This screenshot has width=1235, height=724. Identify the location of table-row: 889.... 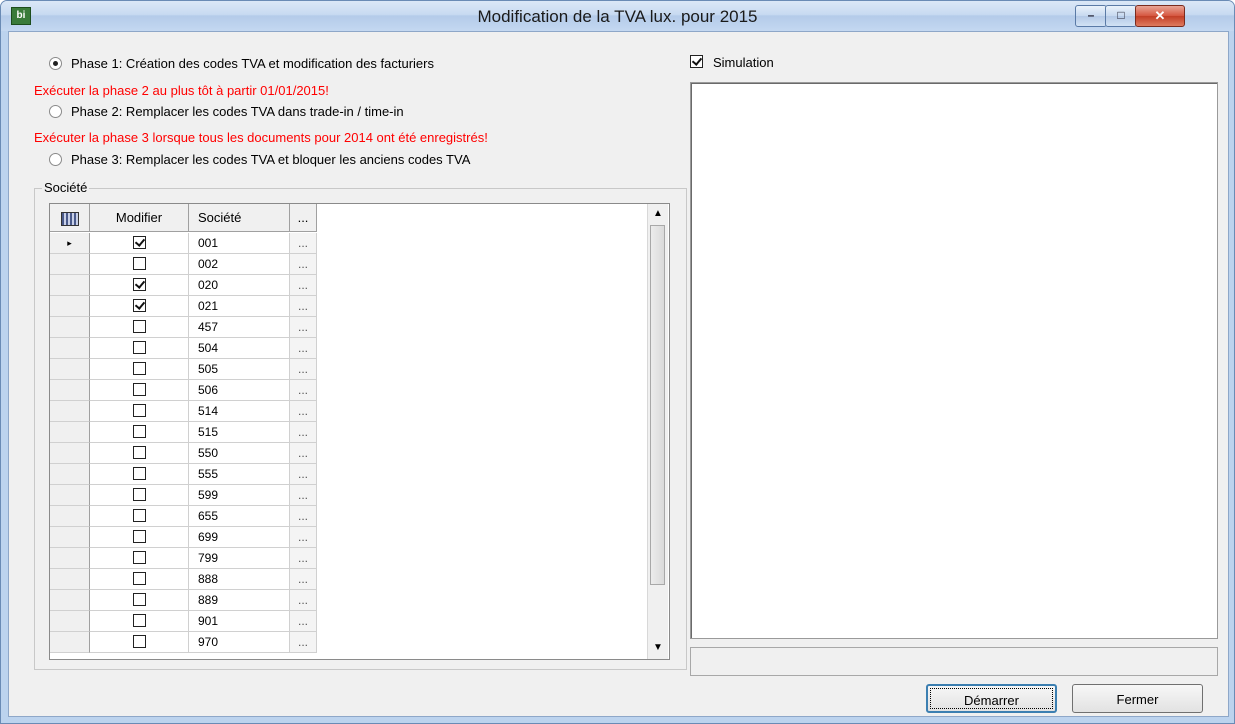
(350, 600).